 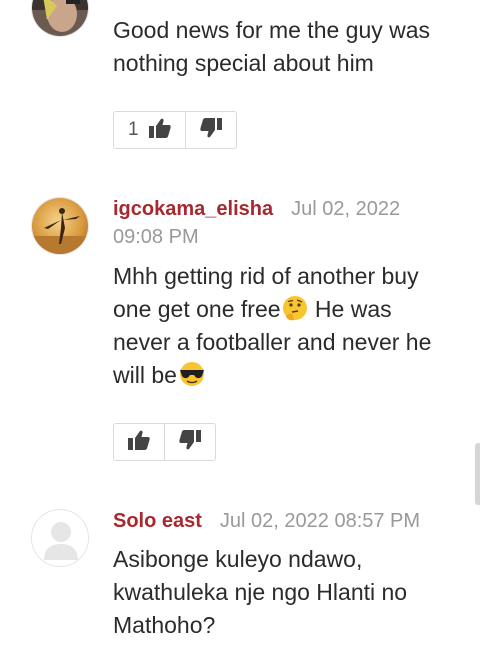 What do you see at coordinates (477, 474) in the screenshot?
I see `scrollbar-thumb` at bounding box center [477, 474].